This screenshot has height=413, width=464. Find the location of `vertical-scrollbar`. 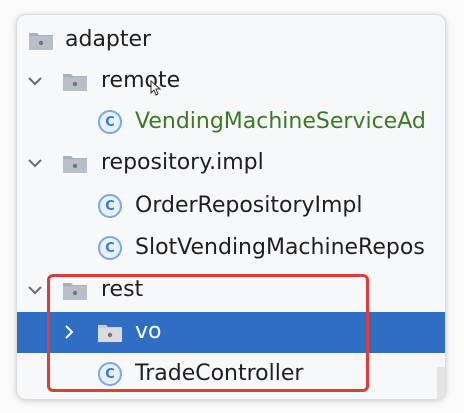

vertical-scrollbar is located at coordinates (441, 383).